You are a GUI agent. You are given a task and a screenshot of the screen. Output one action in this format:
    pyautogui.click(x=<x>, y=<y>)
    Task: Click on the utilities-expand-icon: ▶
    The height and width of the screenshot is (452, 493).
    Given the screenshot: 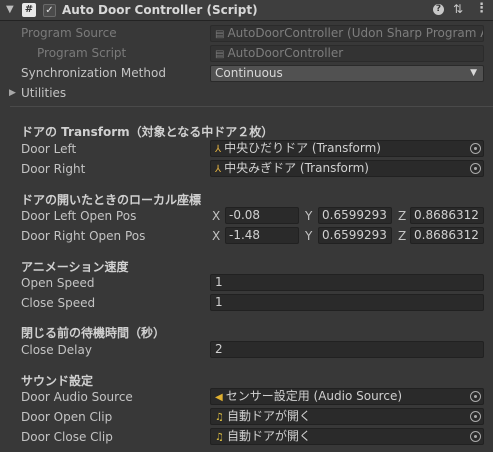 What is the action you would take?
    pyautogui.click(x=12, y=93)
    